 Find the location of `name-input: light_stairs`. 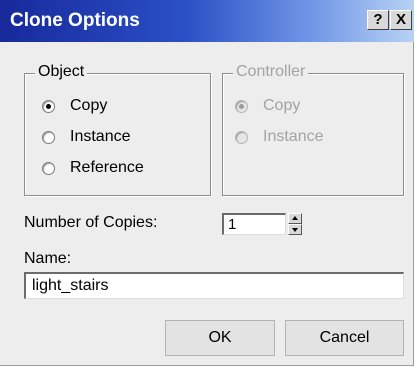

name-input: light_stairs is located at coordinates (214, 285).